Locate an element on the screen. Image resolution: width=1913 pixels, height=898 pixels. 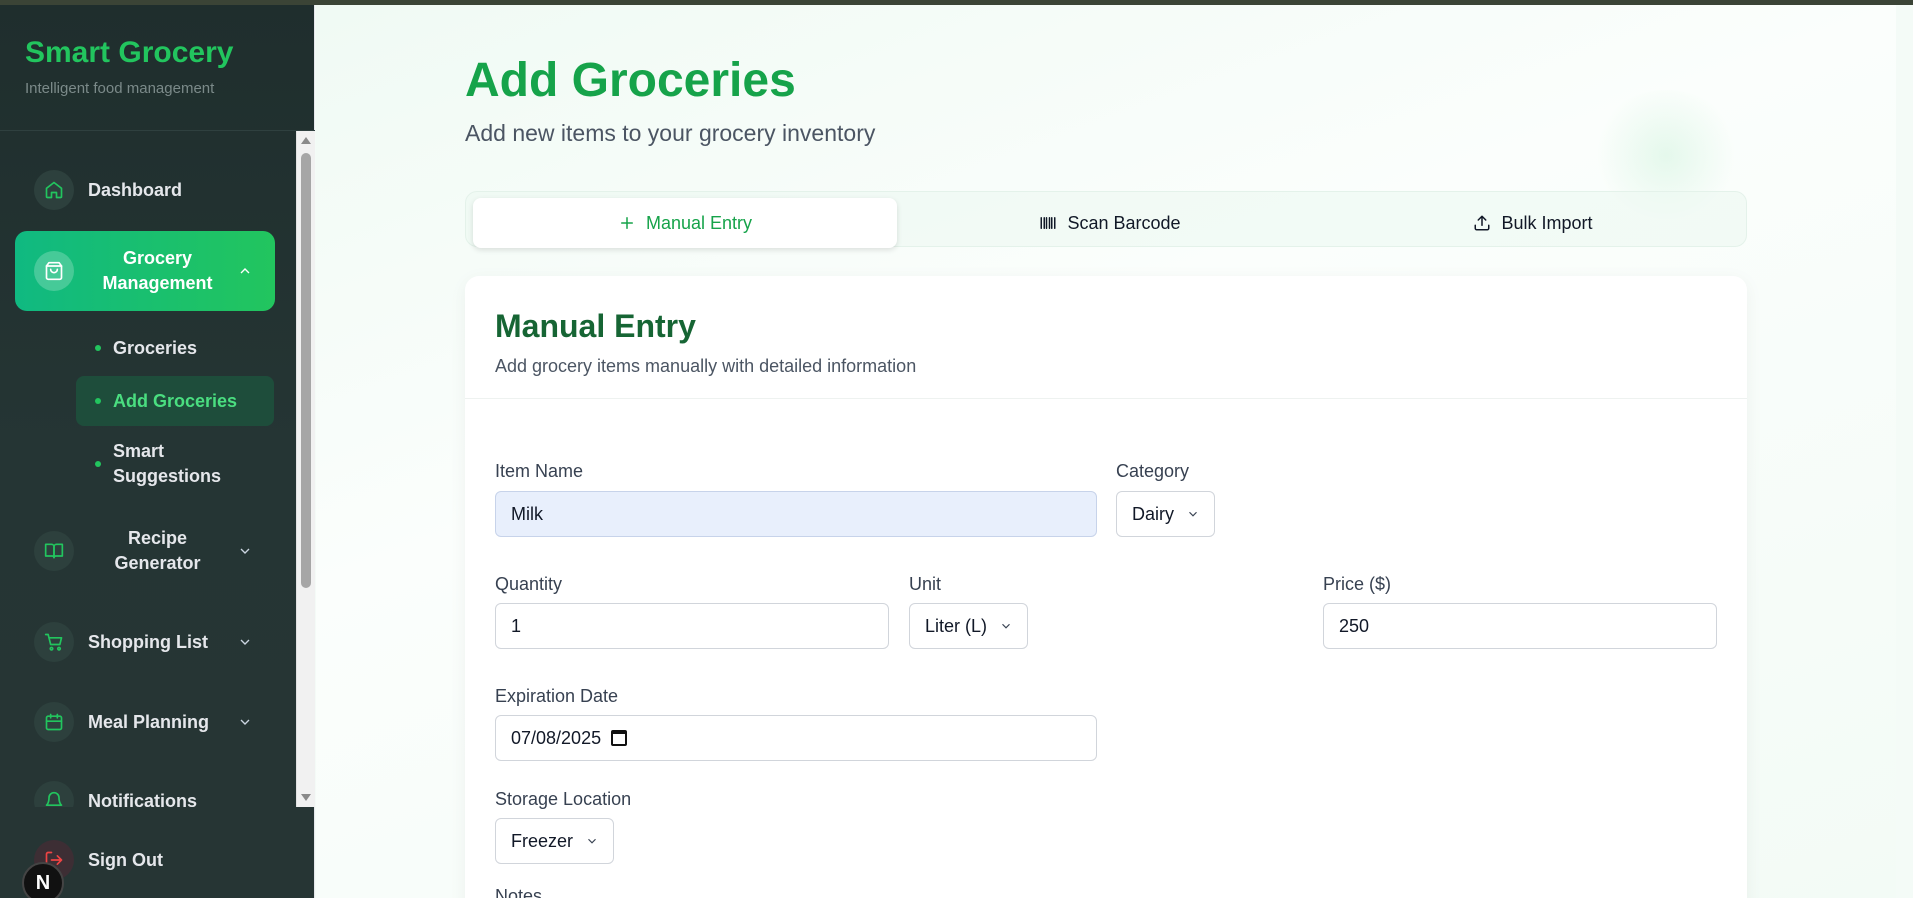
sidebar-item-label: Notifications is located at coordinates (143, 799).